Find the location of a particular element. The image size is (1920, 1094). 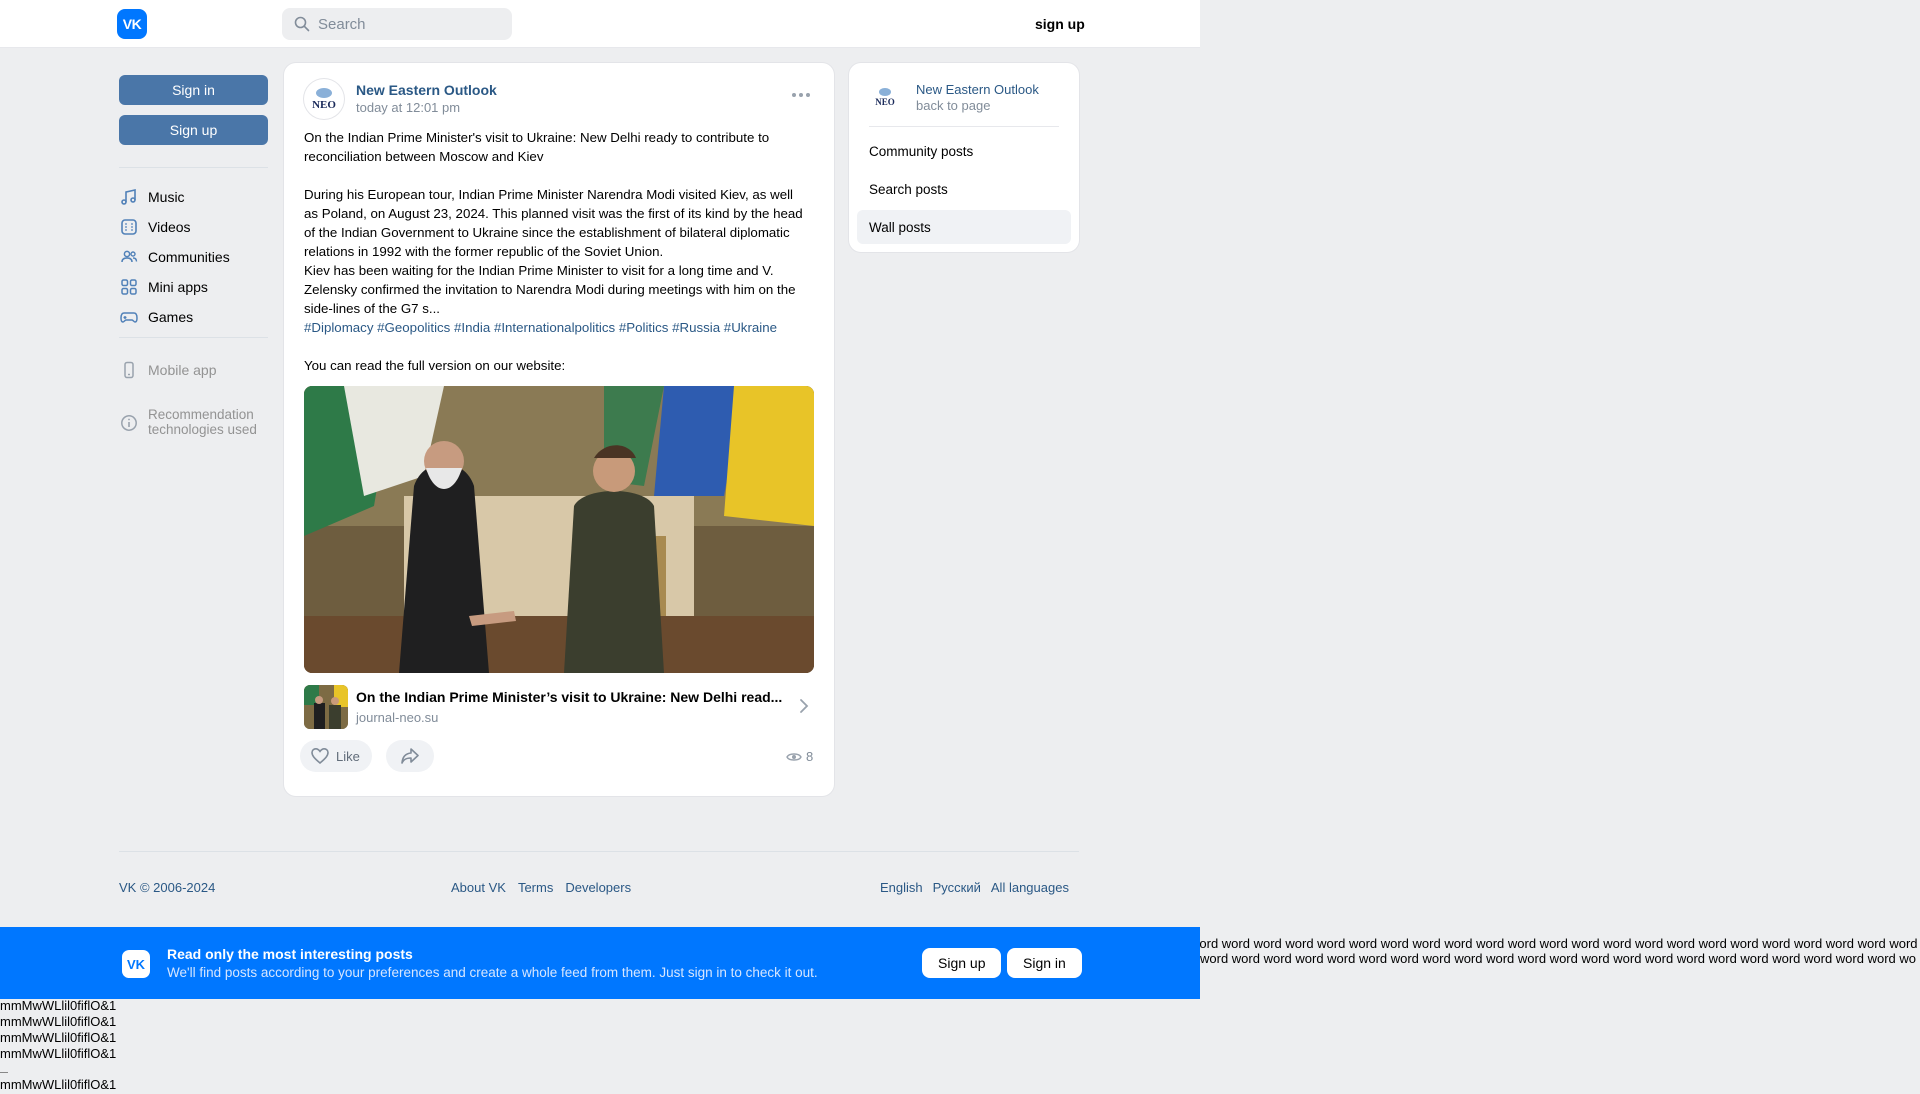

like-button: Like is located at coordinates (336, 756).